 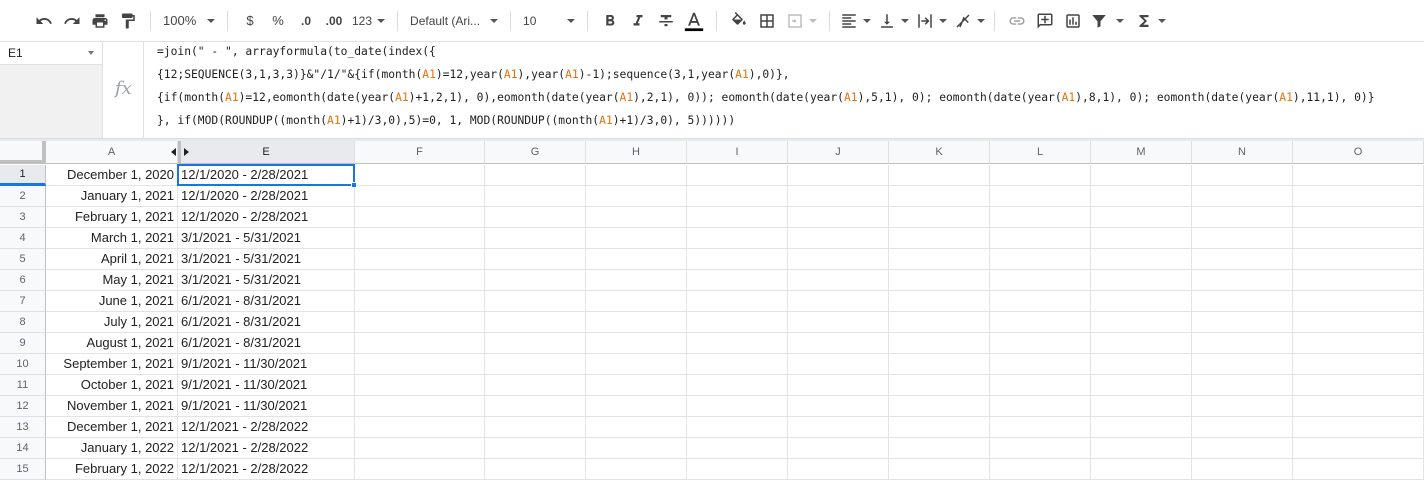 What do you see at coordinates (737, 322) in the screenshot?
I see `cell-i8` at bounding box center [737, 322].